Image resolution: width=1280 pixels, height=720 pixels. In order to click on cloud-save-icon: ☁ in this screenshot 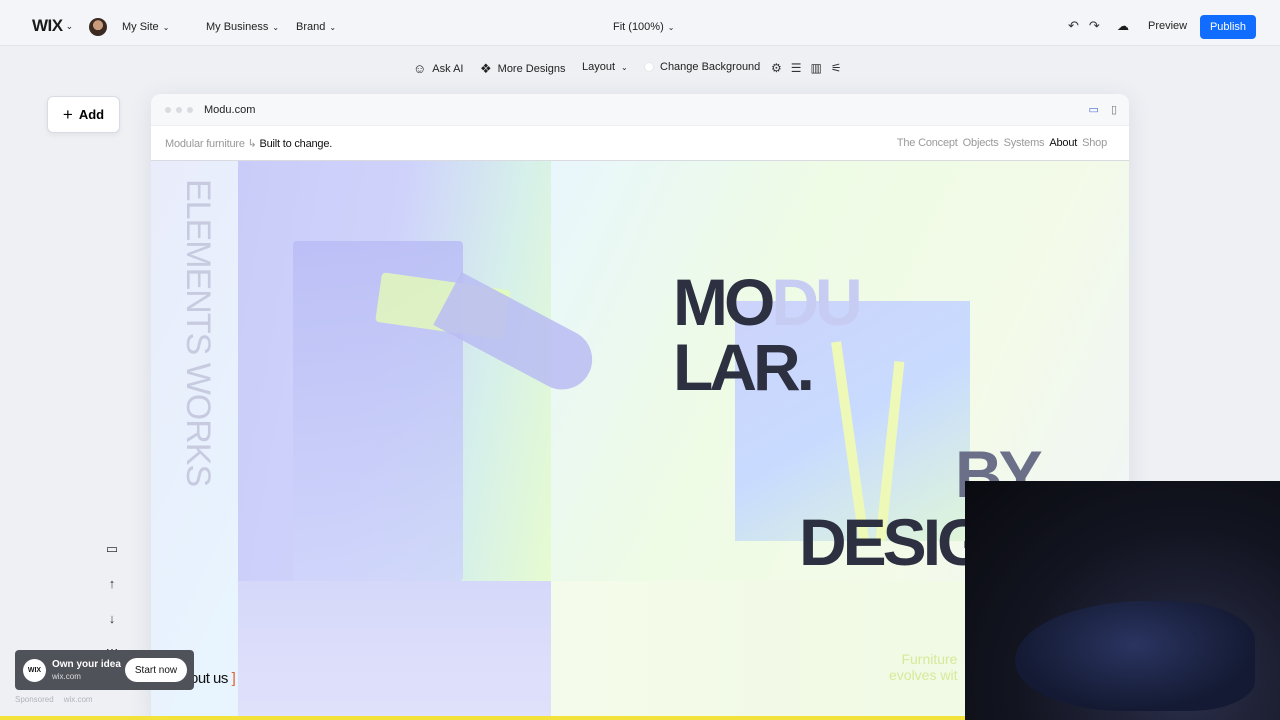, I will do `click(1123, 26)`.